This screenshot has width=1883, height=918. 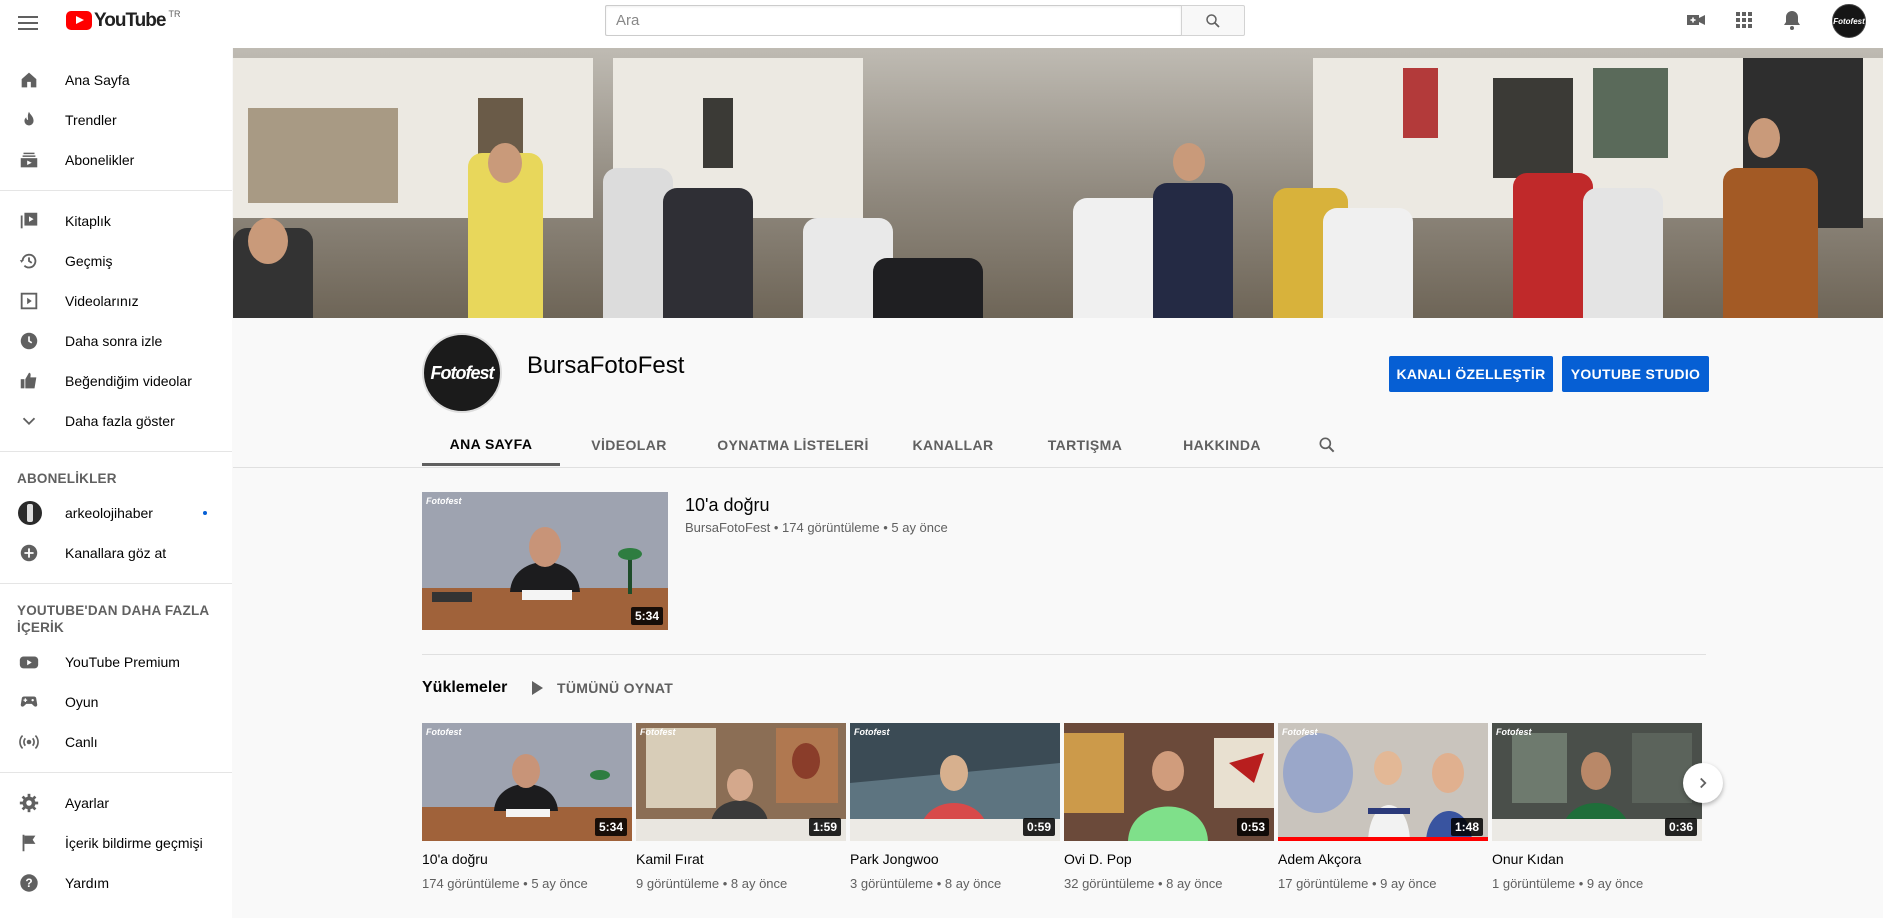 I want to click on library-icon, so click(x=29, y=221).